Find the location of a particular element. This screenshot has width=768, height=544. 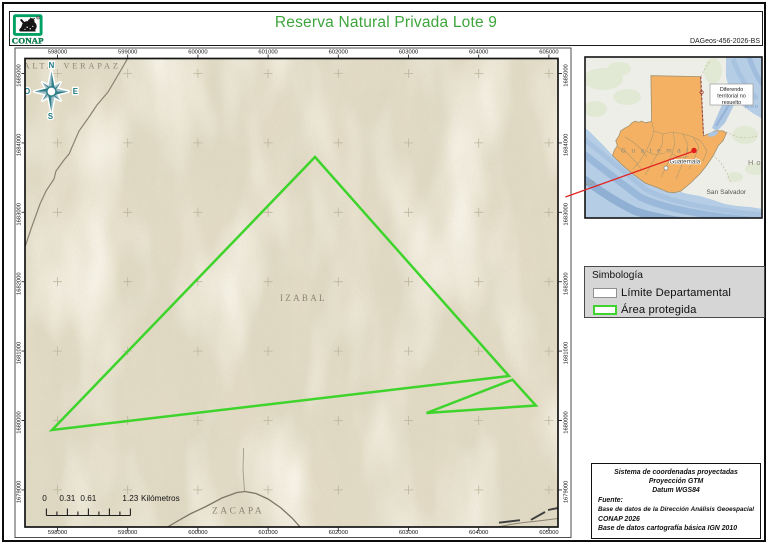

svg-text: S is located at coordinates (50, 116).